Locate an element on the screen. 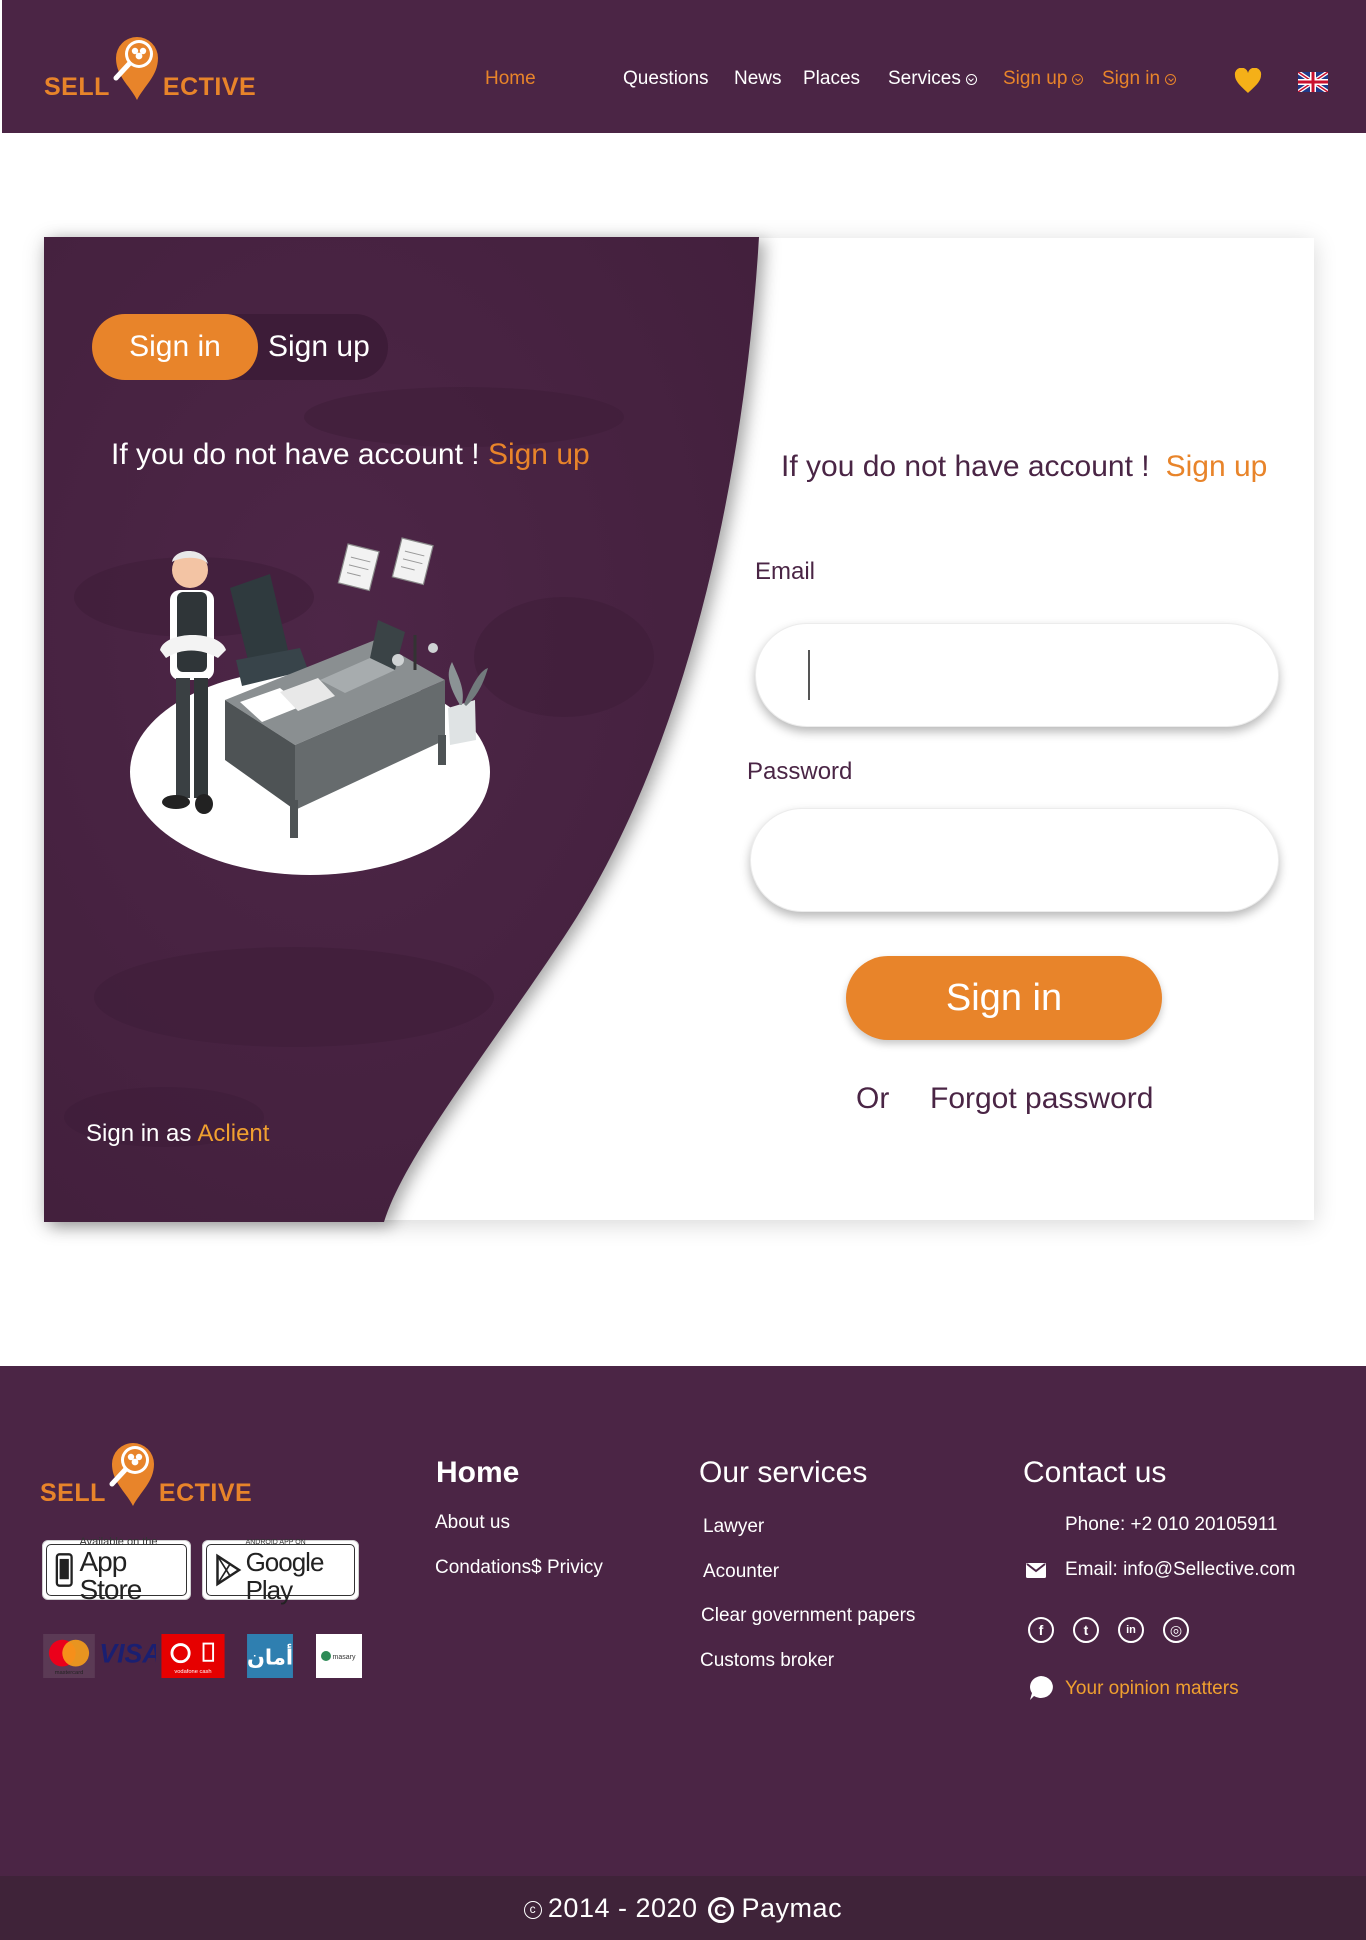 The height and width of the screenshot is (1940, 1366). google-play-big: Google Play is located at coordinates (285, 1575).